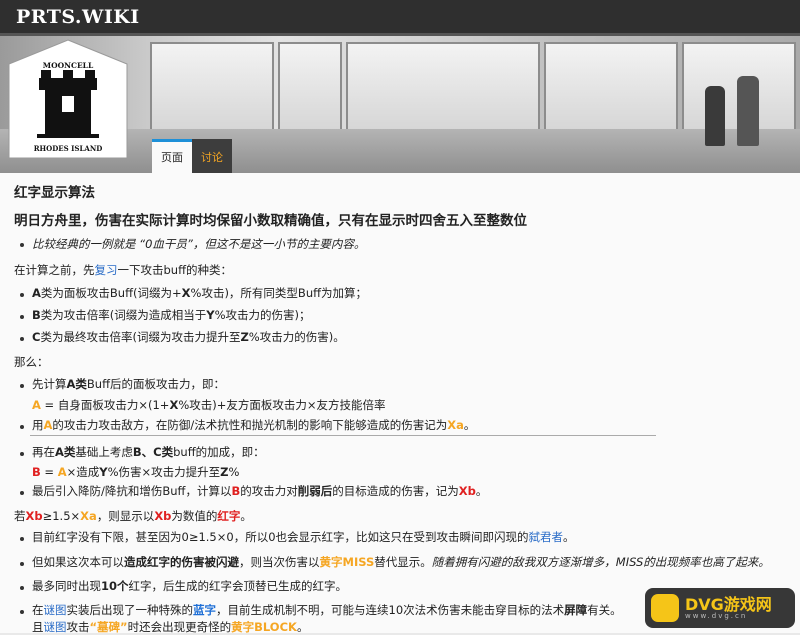 Image resolution: width=800 pixels, height=635 pixels. Describe the element at coordinates (188, 337) in the screenshot. I see `type-c-line: C类为最终攻击倍率(词缀为攻击力提升至Z%攻击力的伤害)。` at that location.